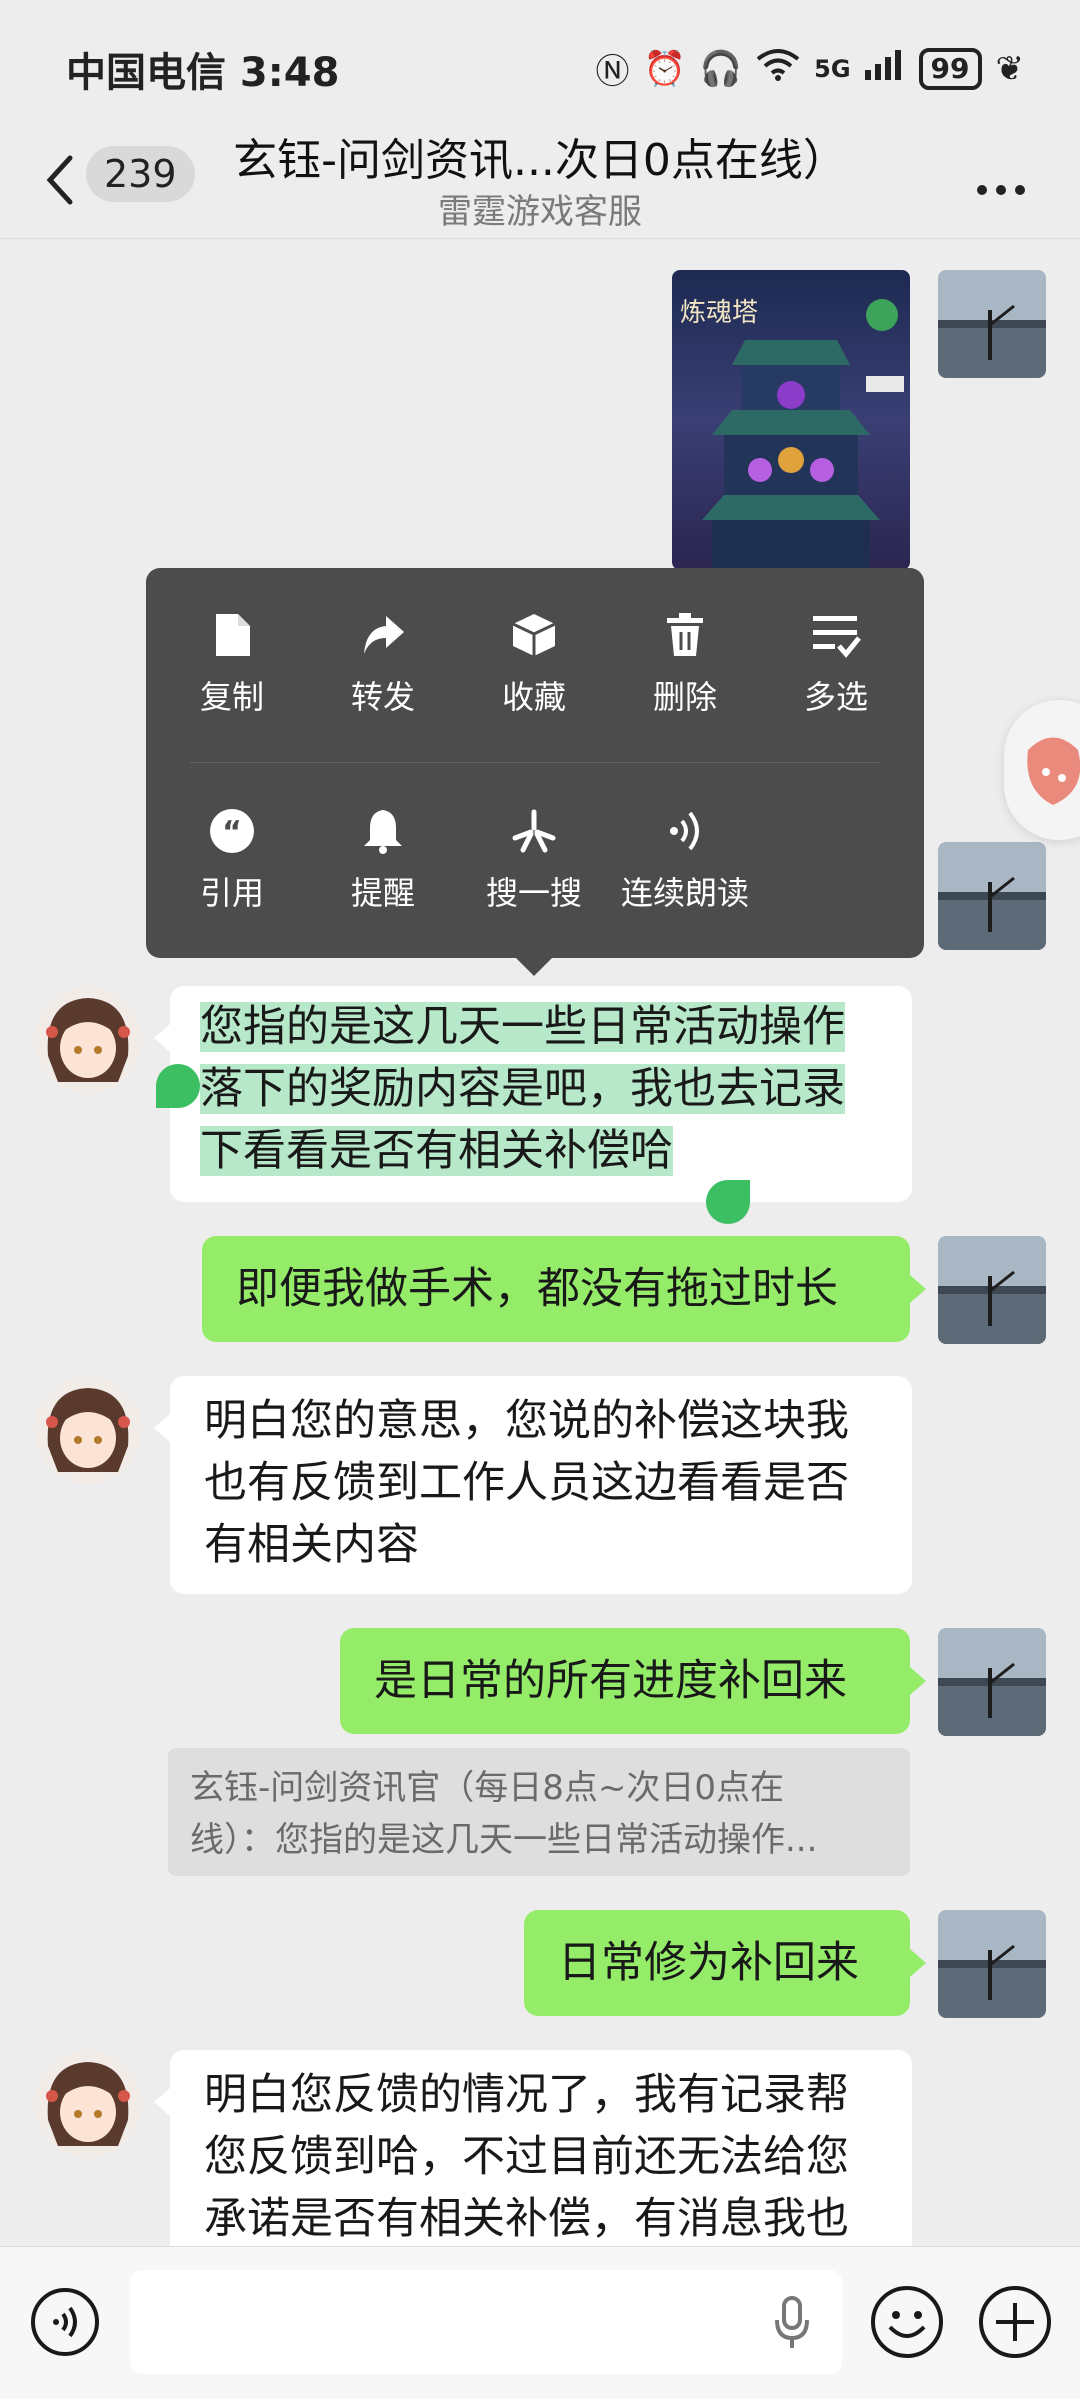 This screenshot has width=1080, height=2399. Describe the element at coordinates (526, 1421) in the screenshot. I see `message-line: 明白您的意思，您说的补偿这块我` at that location.